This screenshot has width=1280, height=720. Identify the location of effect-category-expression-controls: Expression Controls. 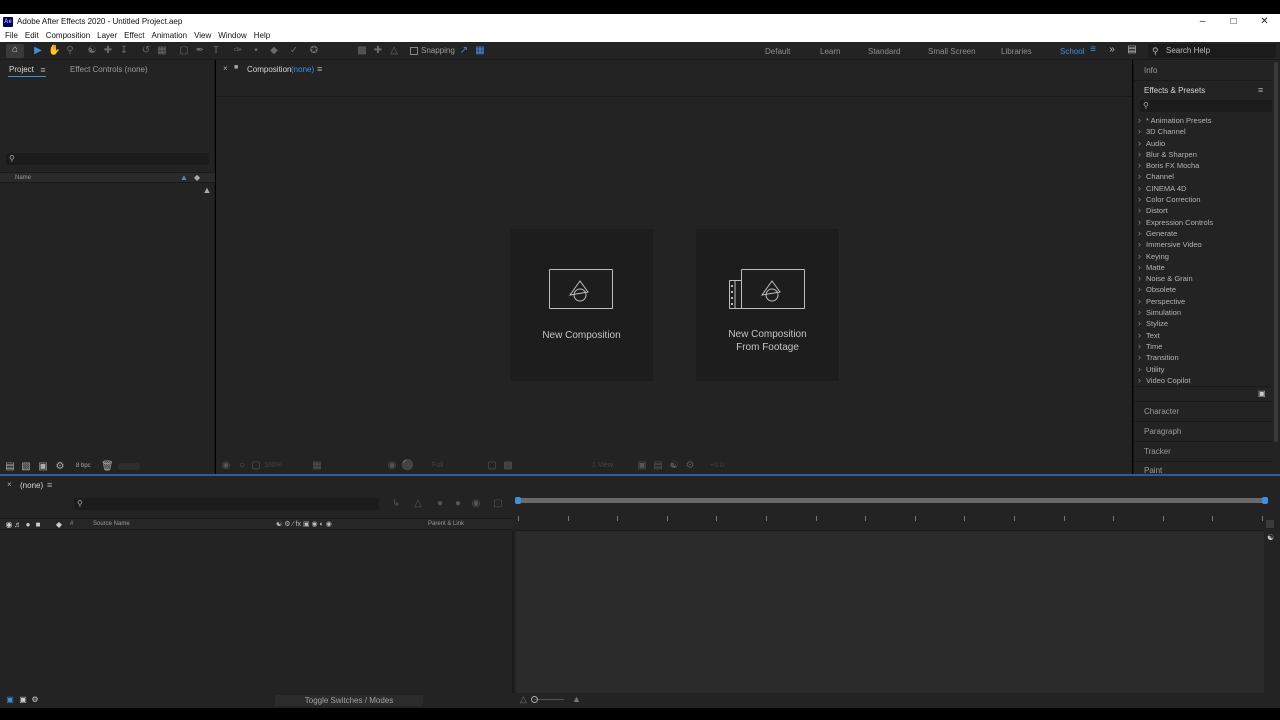
(1203, 223).